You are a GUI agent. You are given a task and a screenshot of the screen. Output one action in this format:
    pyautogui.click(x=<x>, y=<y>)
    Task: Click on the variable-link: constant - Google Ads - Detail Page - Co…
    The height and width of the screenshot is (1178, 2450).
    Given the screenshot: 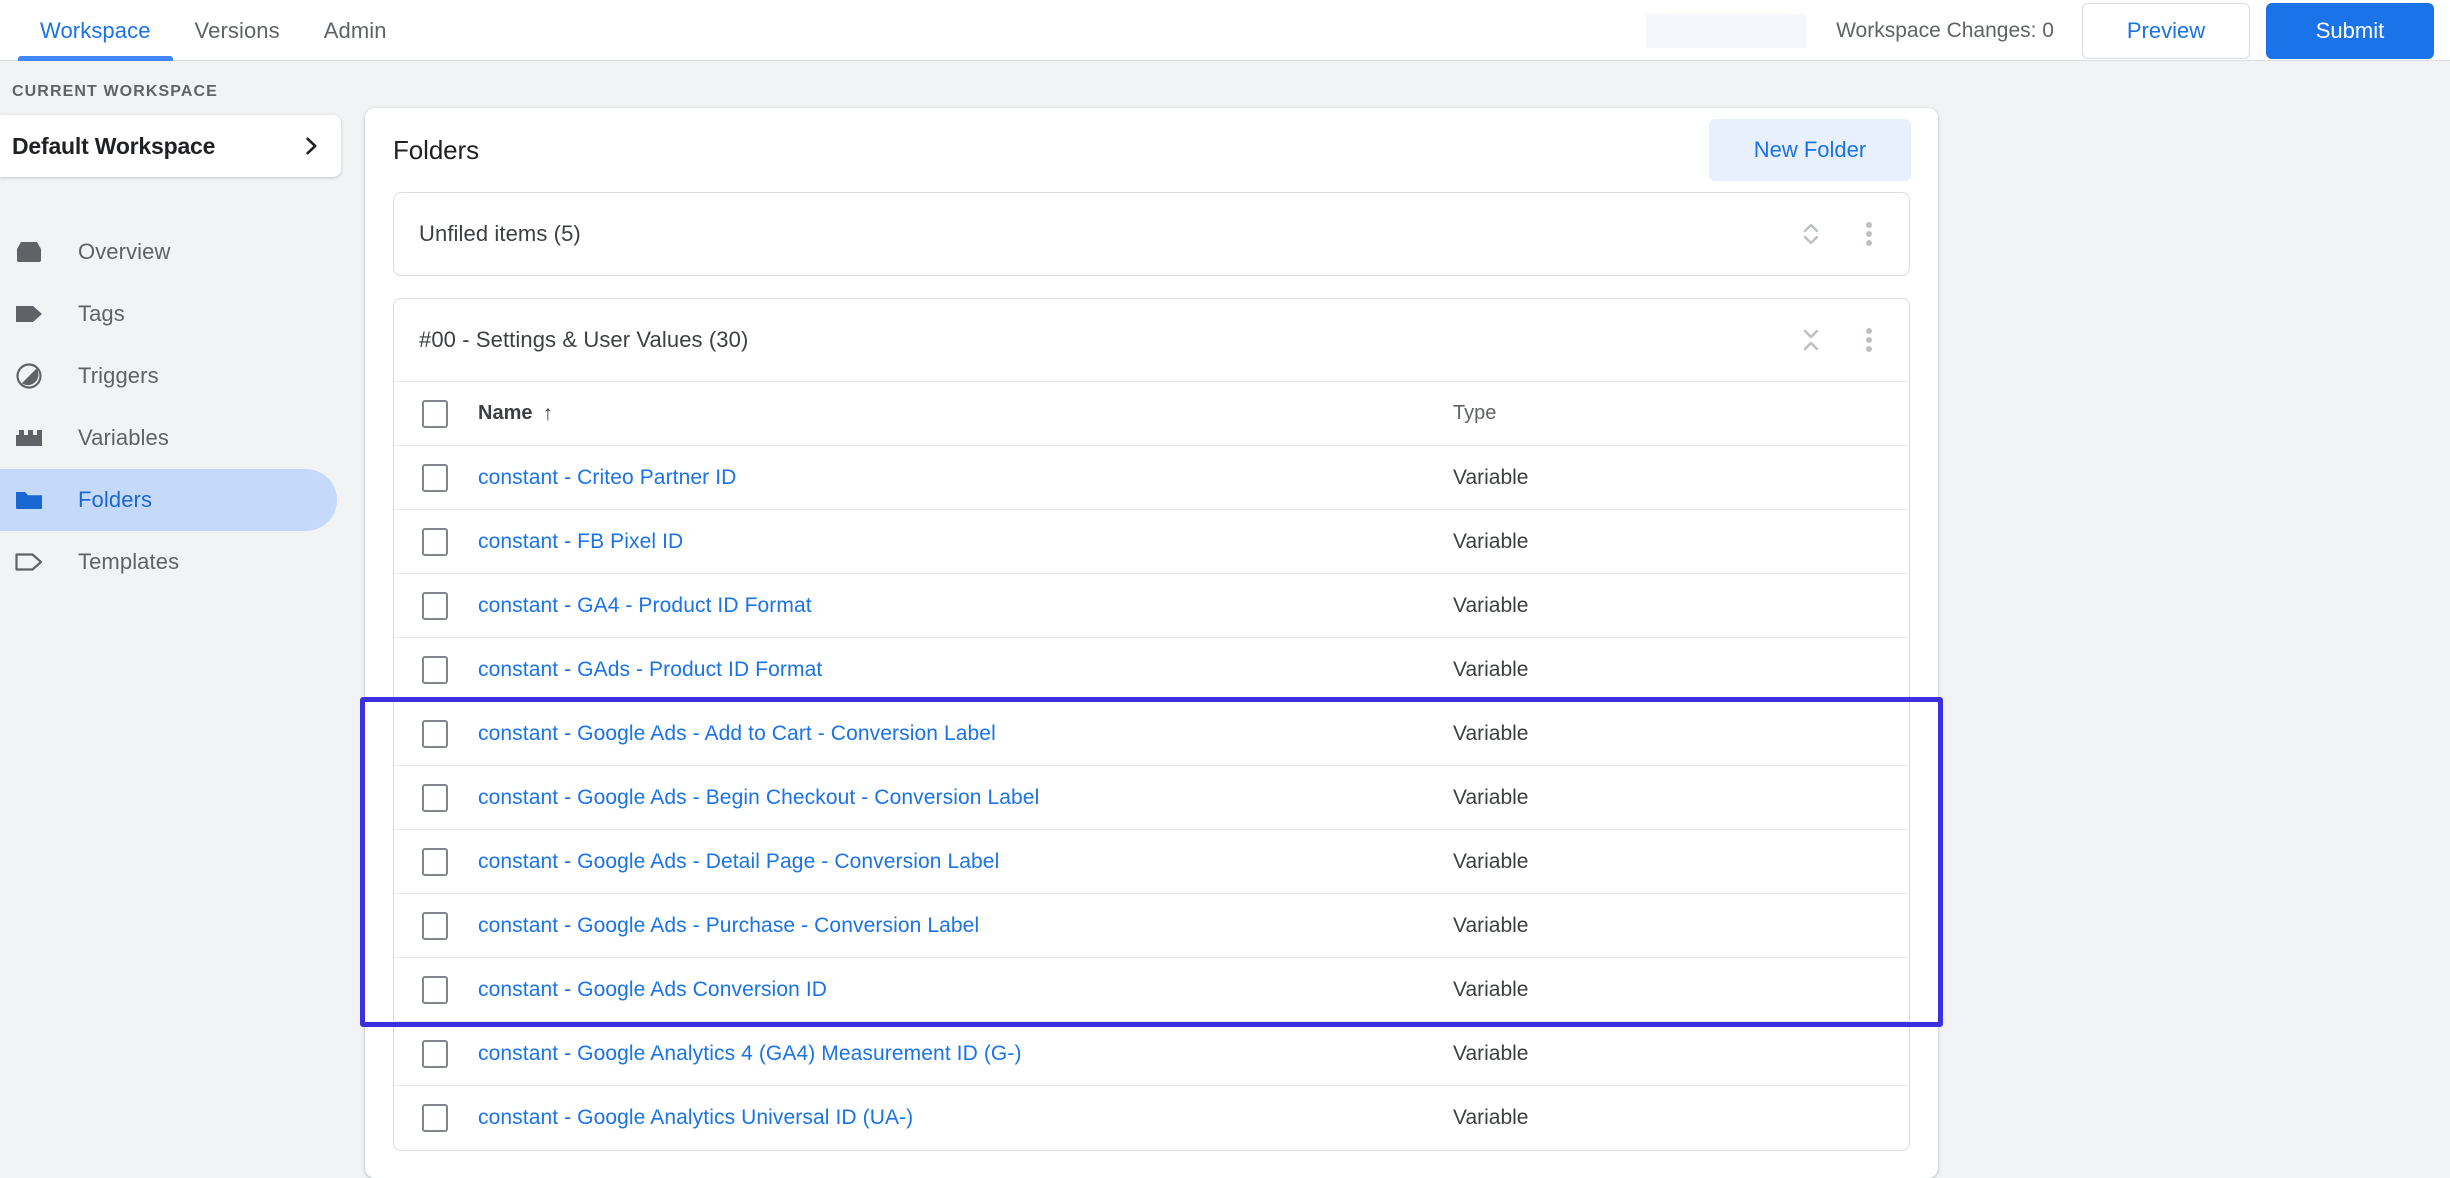 What is the action you would take?
    pyautogui.click(x=738, y=861)
    